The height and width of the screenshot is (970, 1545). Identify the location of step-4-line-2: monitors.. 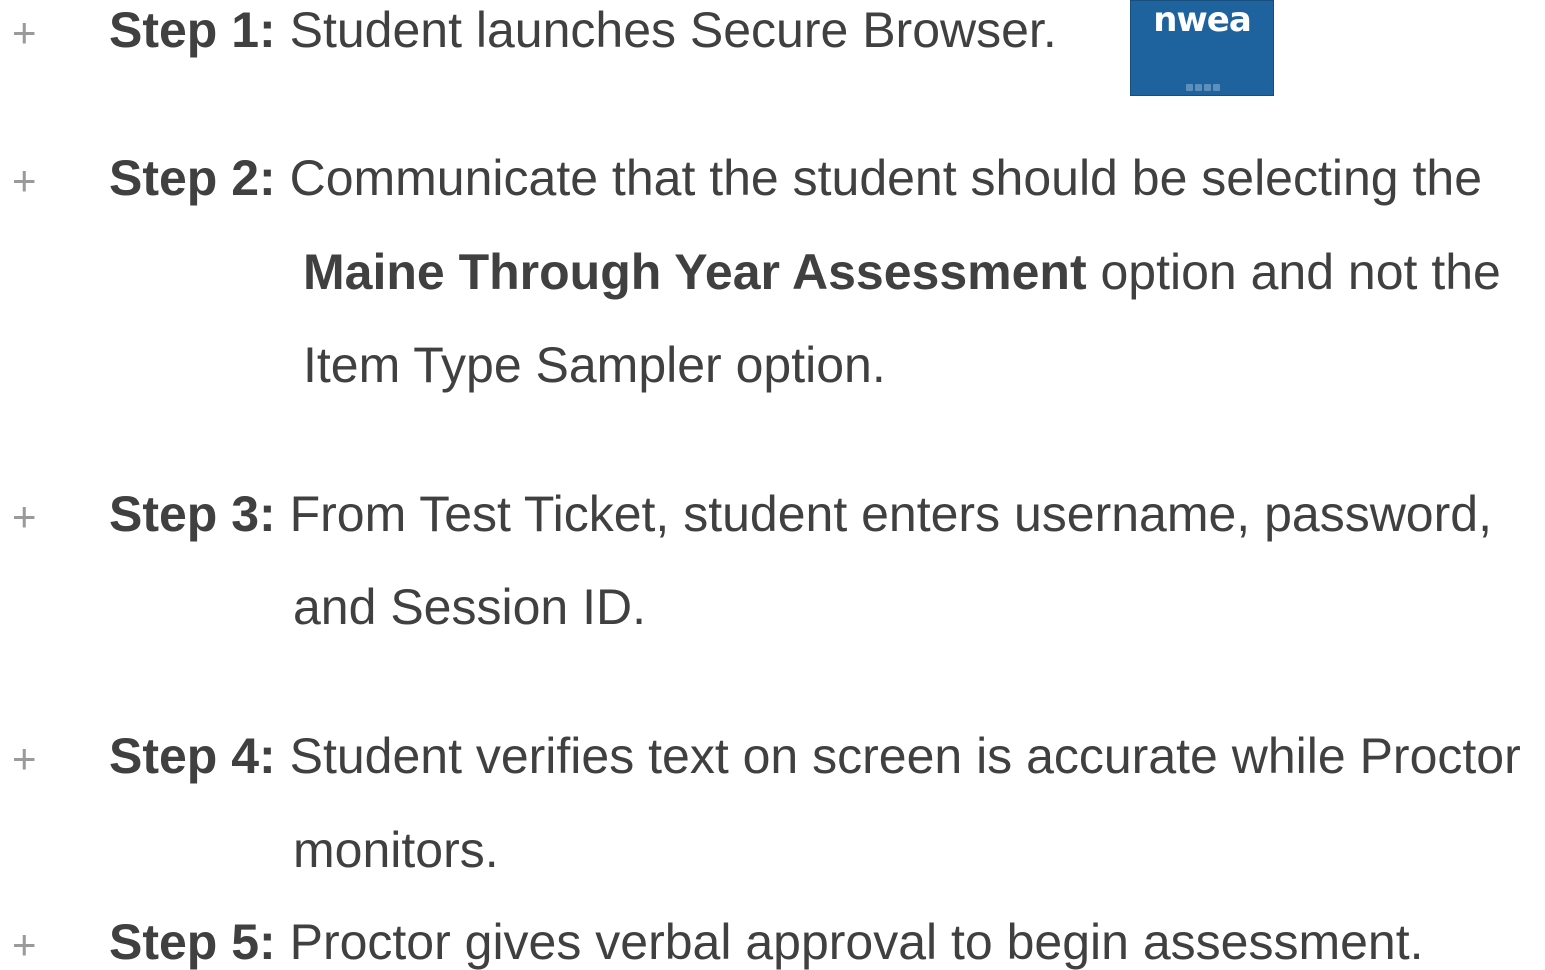
(396, 850).